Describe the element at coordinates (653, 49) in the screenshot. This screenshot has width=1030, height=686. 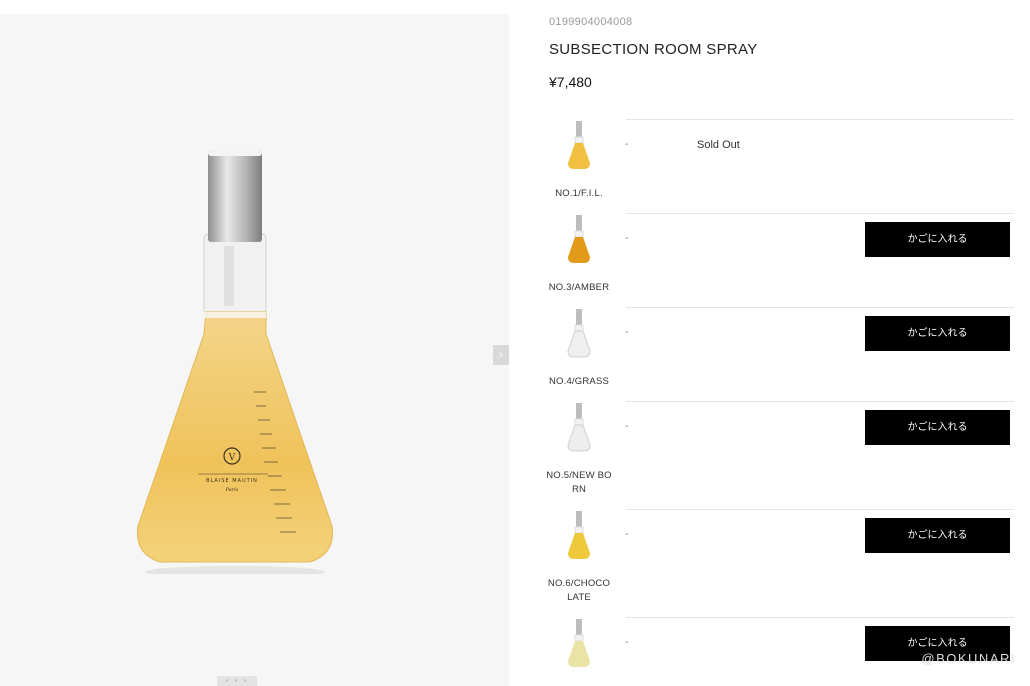
I see `product-title: SUBSECTION ROOM SPRAY` at that location.